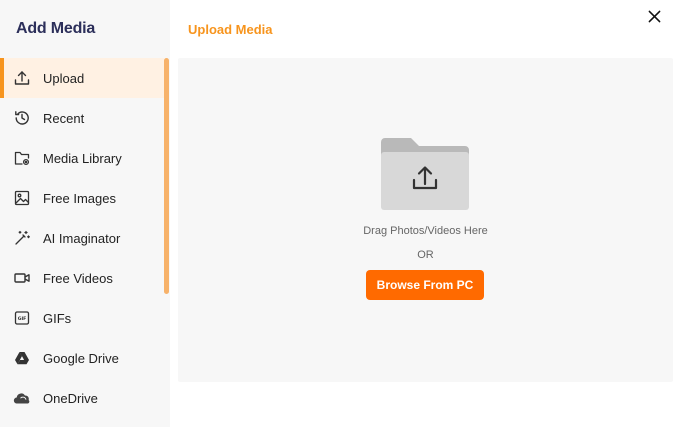 This screenshot has height=427, width=679. I want to click on sidebar-item-gifs: GIF GIFs, so click(82, 318).